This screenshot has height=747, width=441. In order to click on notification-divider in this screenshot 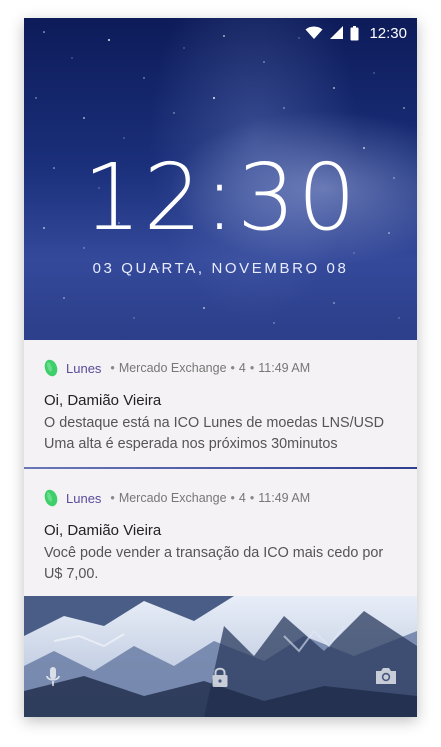, I will do `click(220, 468)`.